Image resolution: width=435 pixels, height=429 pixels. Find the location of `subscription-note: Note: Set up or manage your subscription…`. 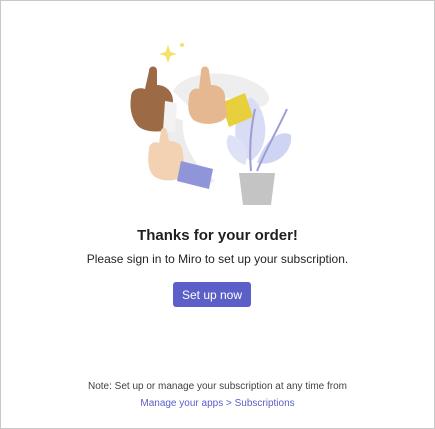

subscription-note: Note: Set up or manage your subscription… is located at coordinates (217, 386).